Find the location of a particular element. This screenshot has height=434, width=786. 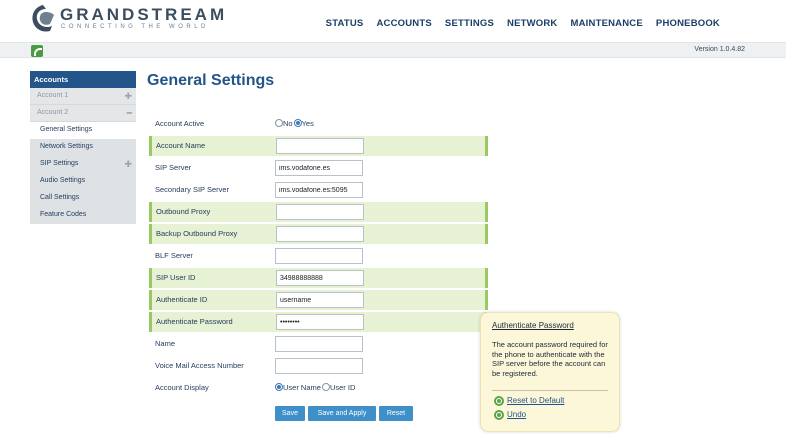

reset-to-default-link: Reset to Default is located at coordinates (529, 401).